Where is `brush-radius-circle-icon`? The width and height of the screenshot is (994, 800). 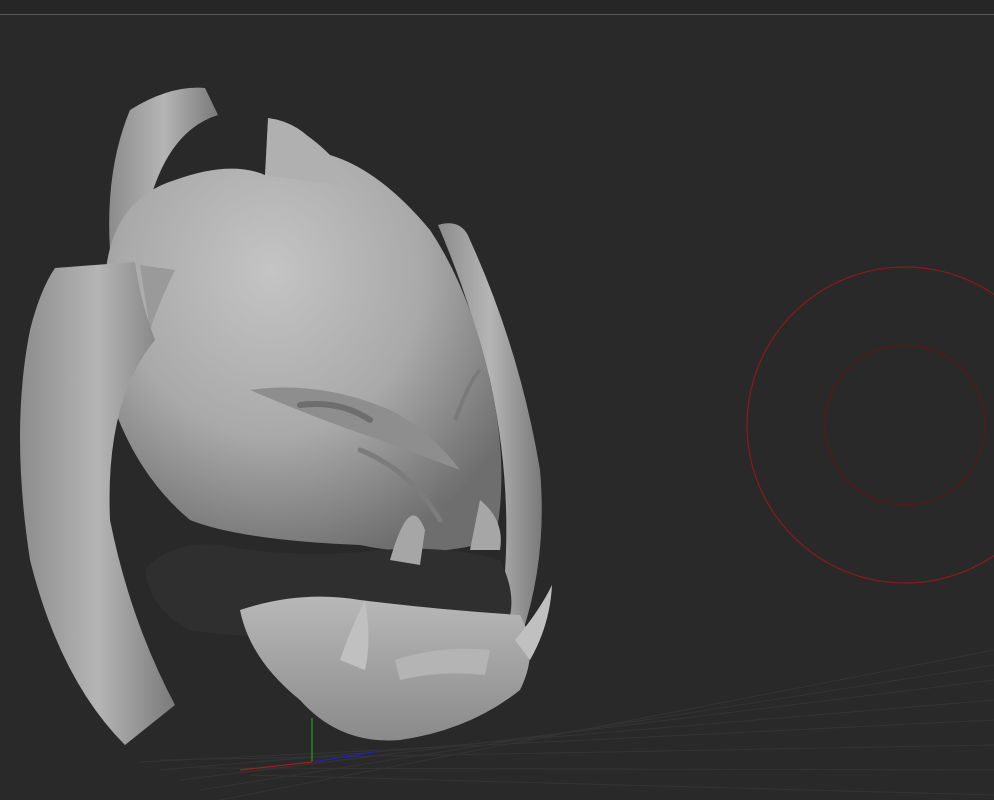
brush-radius-circle-icon is located at coordinates (870, 425).